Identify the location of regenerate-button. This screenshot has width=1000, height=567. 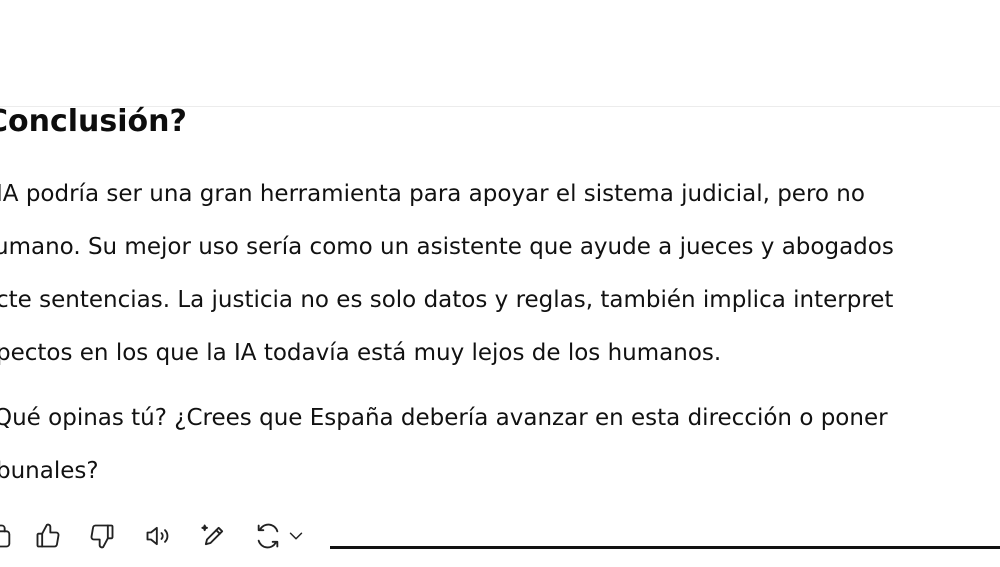
(268, 536).